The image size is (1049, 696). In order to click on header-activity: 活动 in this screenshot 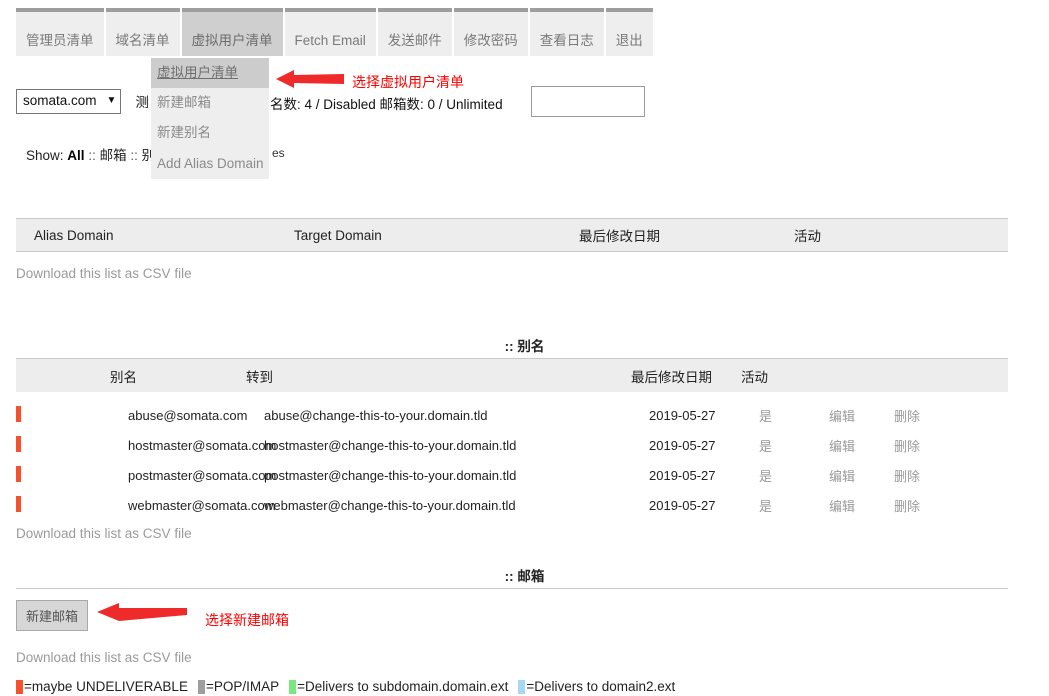, I will do `click(807, 236)`.